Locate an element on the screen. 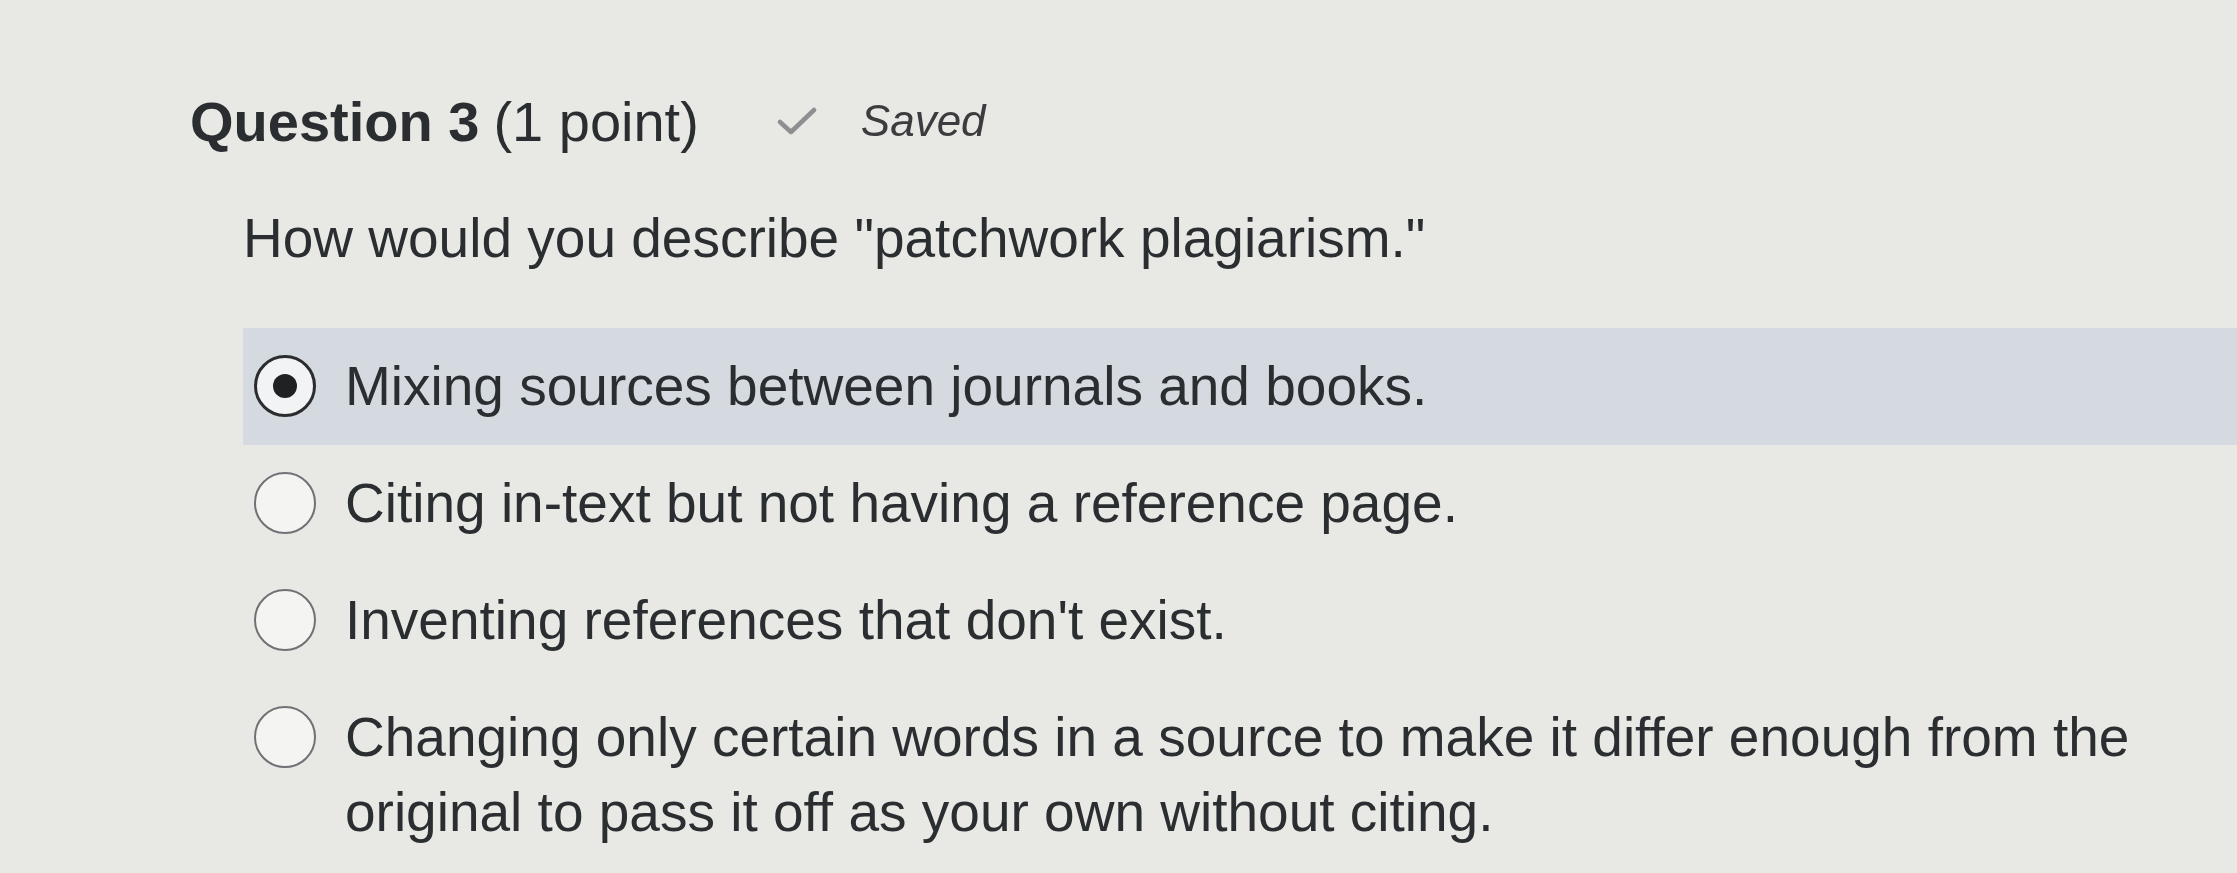 The image size is (2237, 873). option-text: Mixing sources between journals and books. is located at coordinates (886, 386).